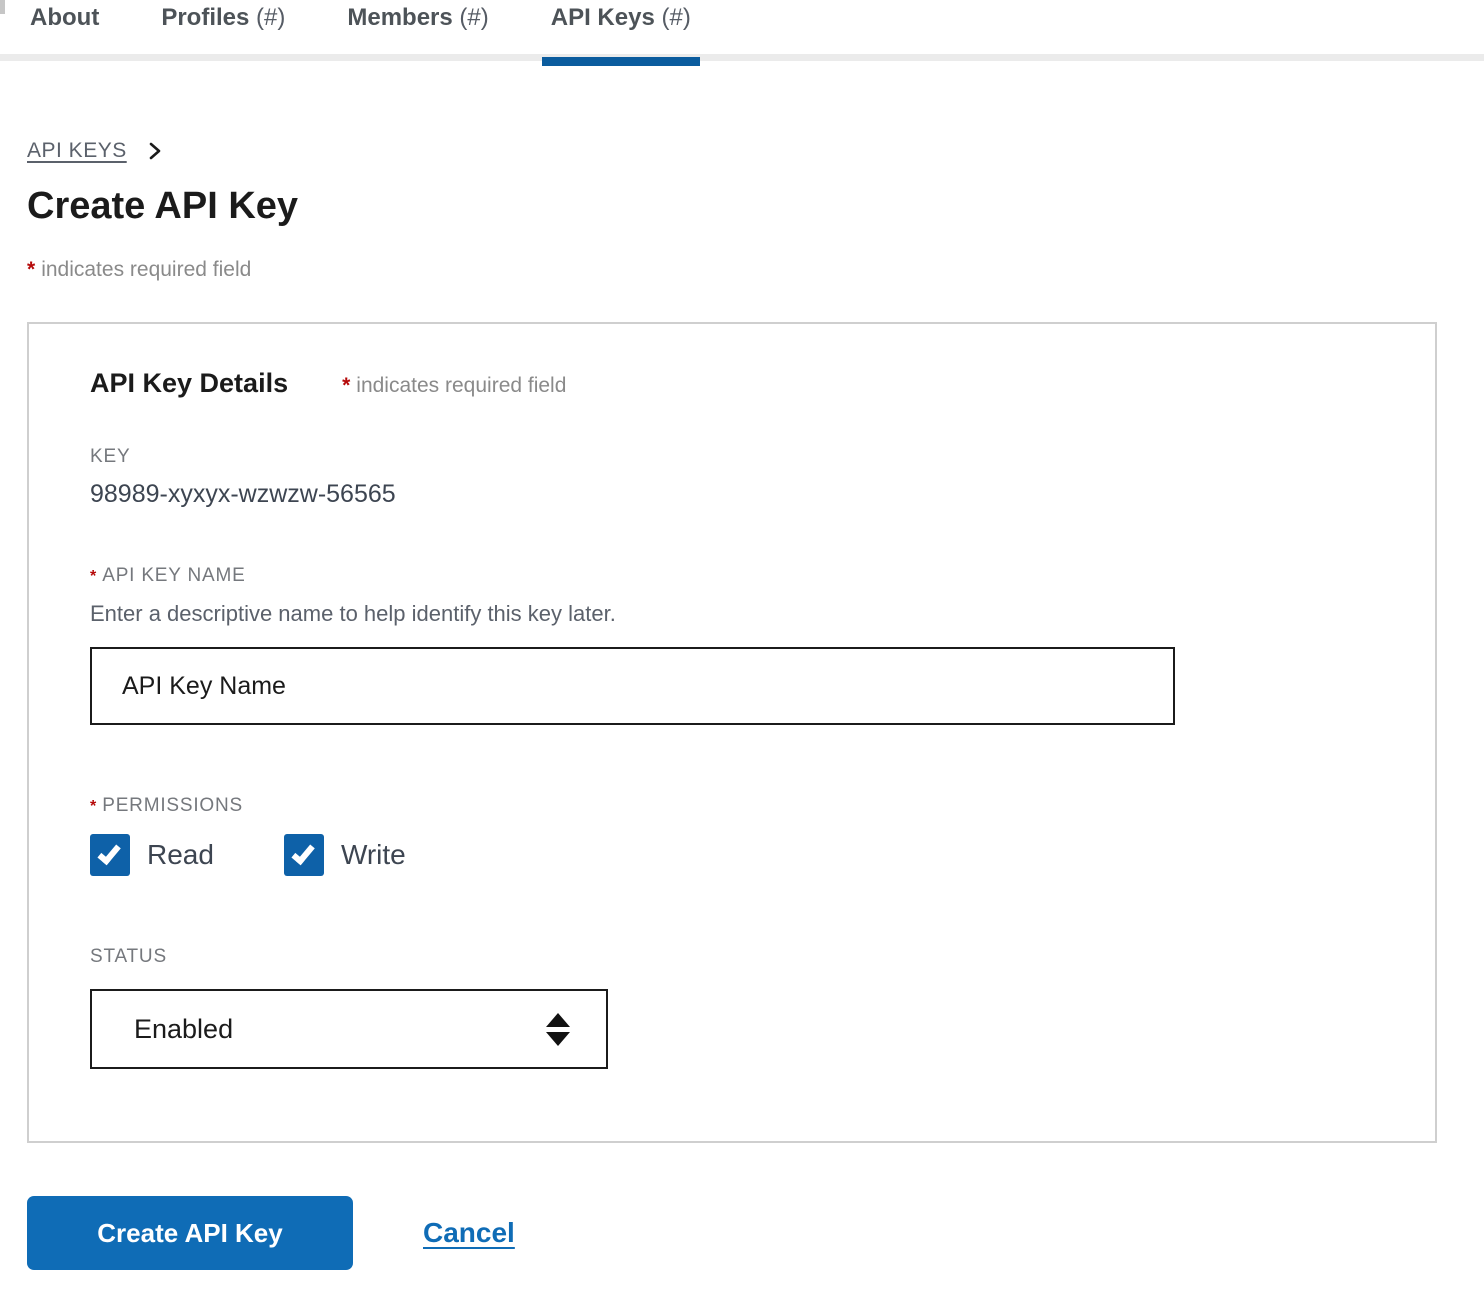  I want to click on key-label: KEY, so click(110, 456).